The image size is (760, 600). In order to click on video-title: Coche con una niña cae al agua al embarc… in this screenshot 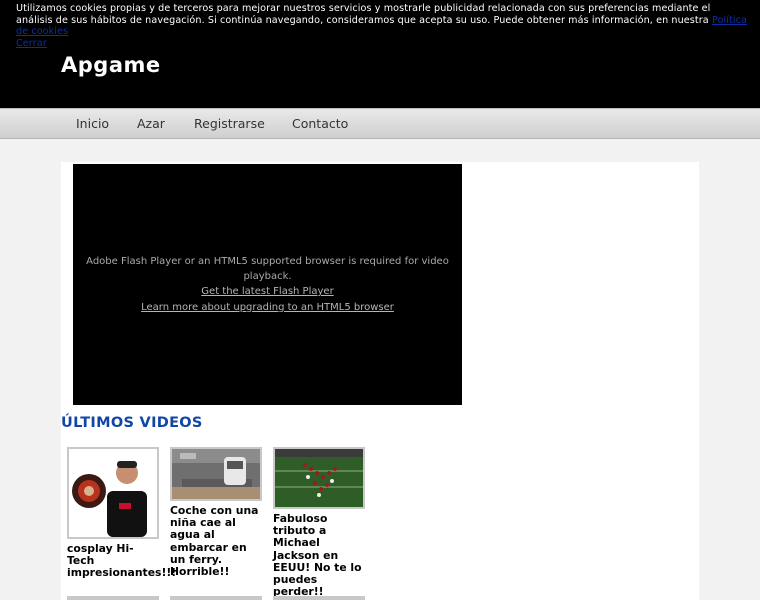, I will do `click(216, 541)`.